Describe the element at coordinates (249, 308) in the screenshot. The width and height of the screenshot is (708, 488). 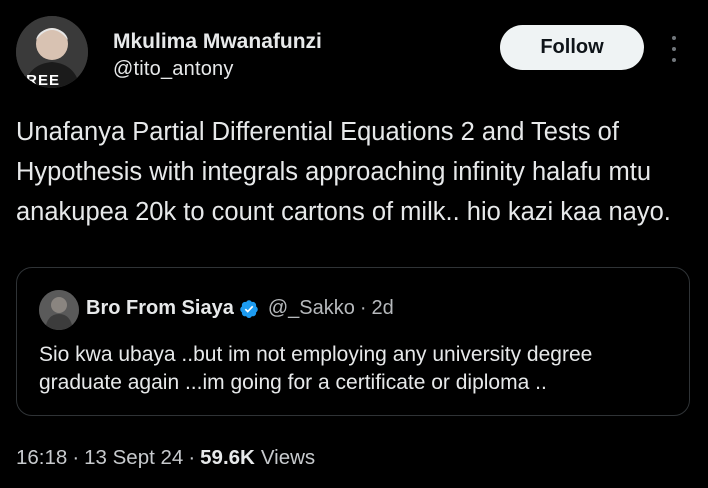
I see `verified-badge-icon` at that location.